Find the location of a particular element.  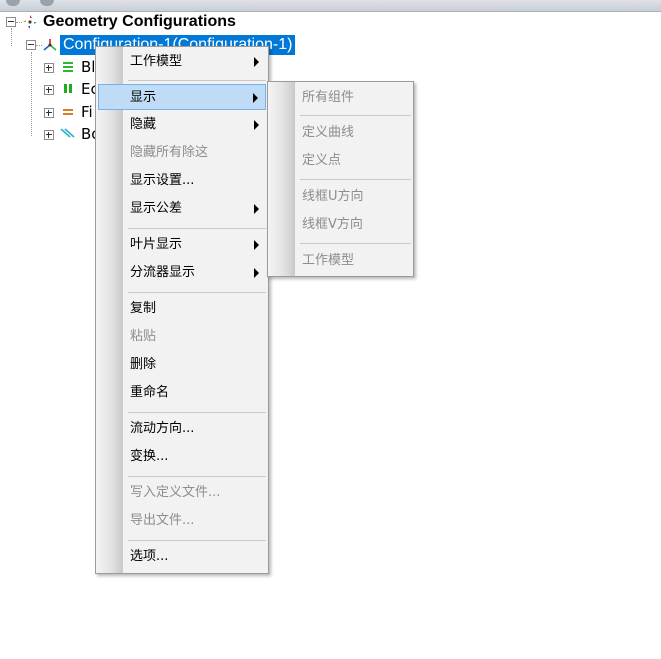

submenu-item-label: 所有组件 is located at coordinates (328, 97).